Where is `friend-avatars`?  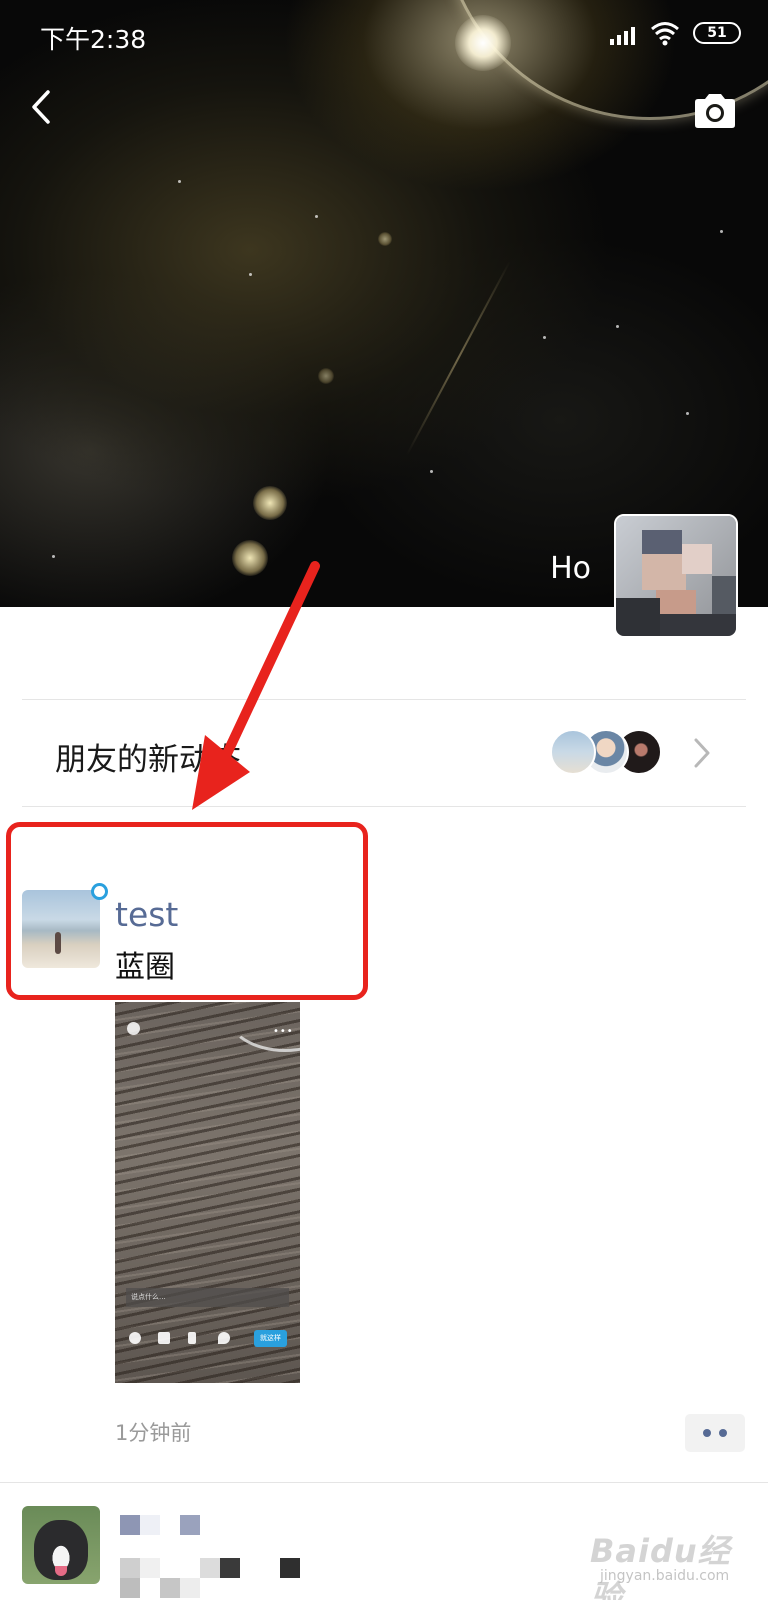 friend-avatars is located at coordinates (606, 752).